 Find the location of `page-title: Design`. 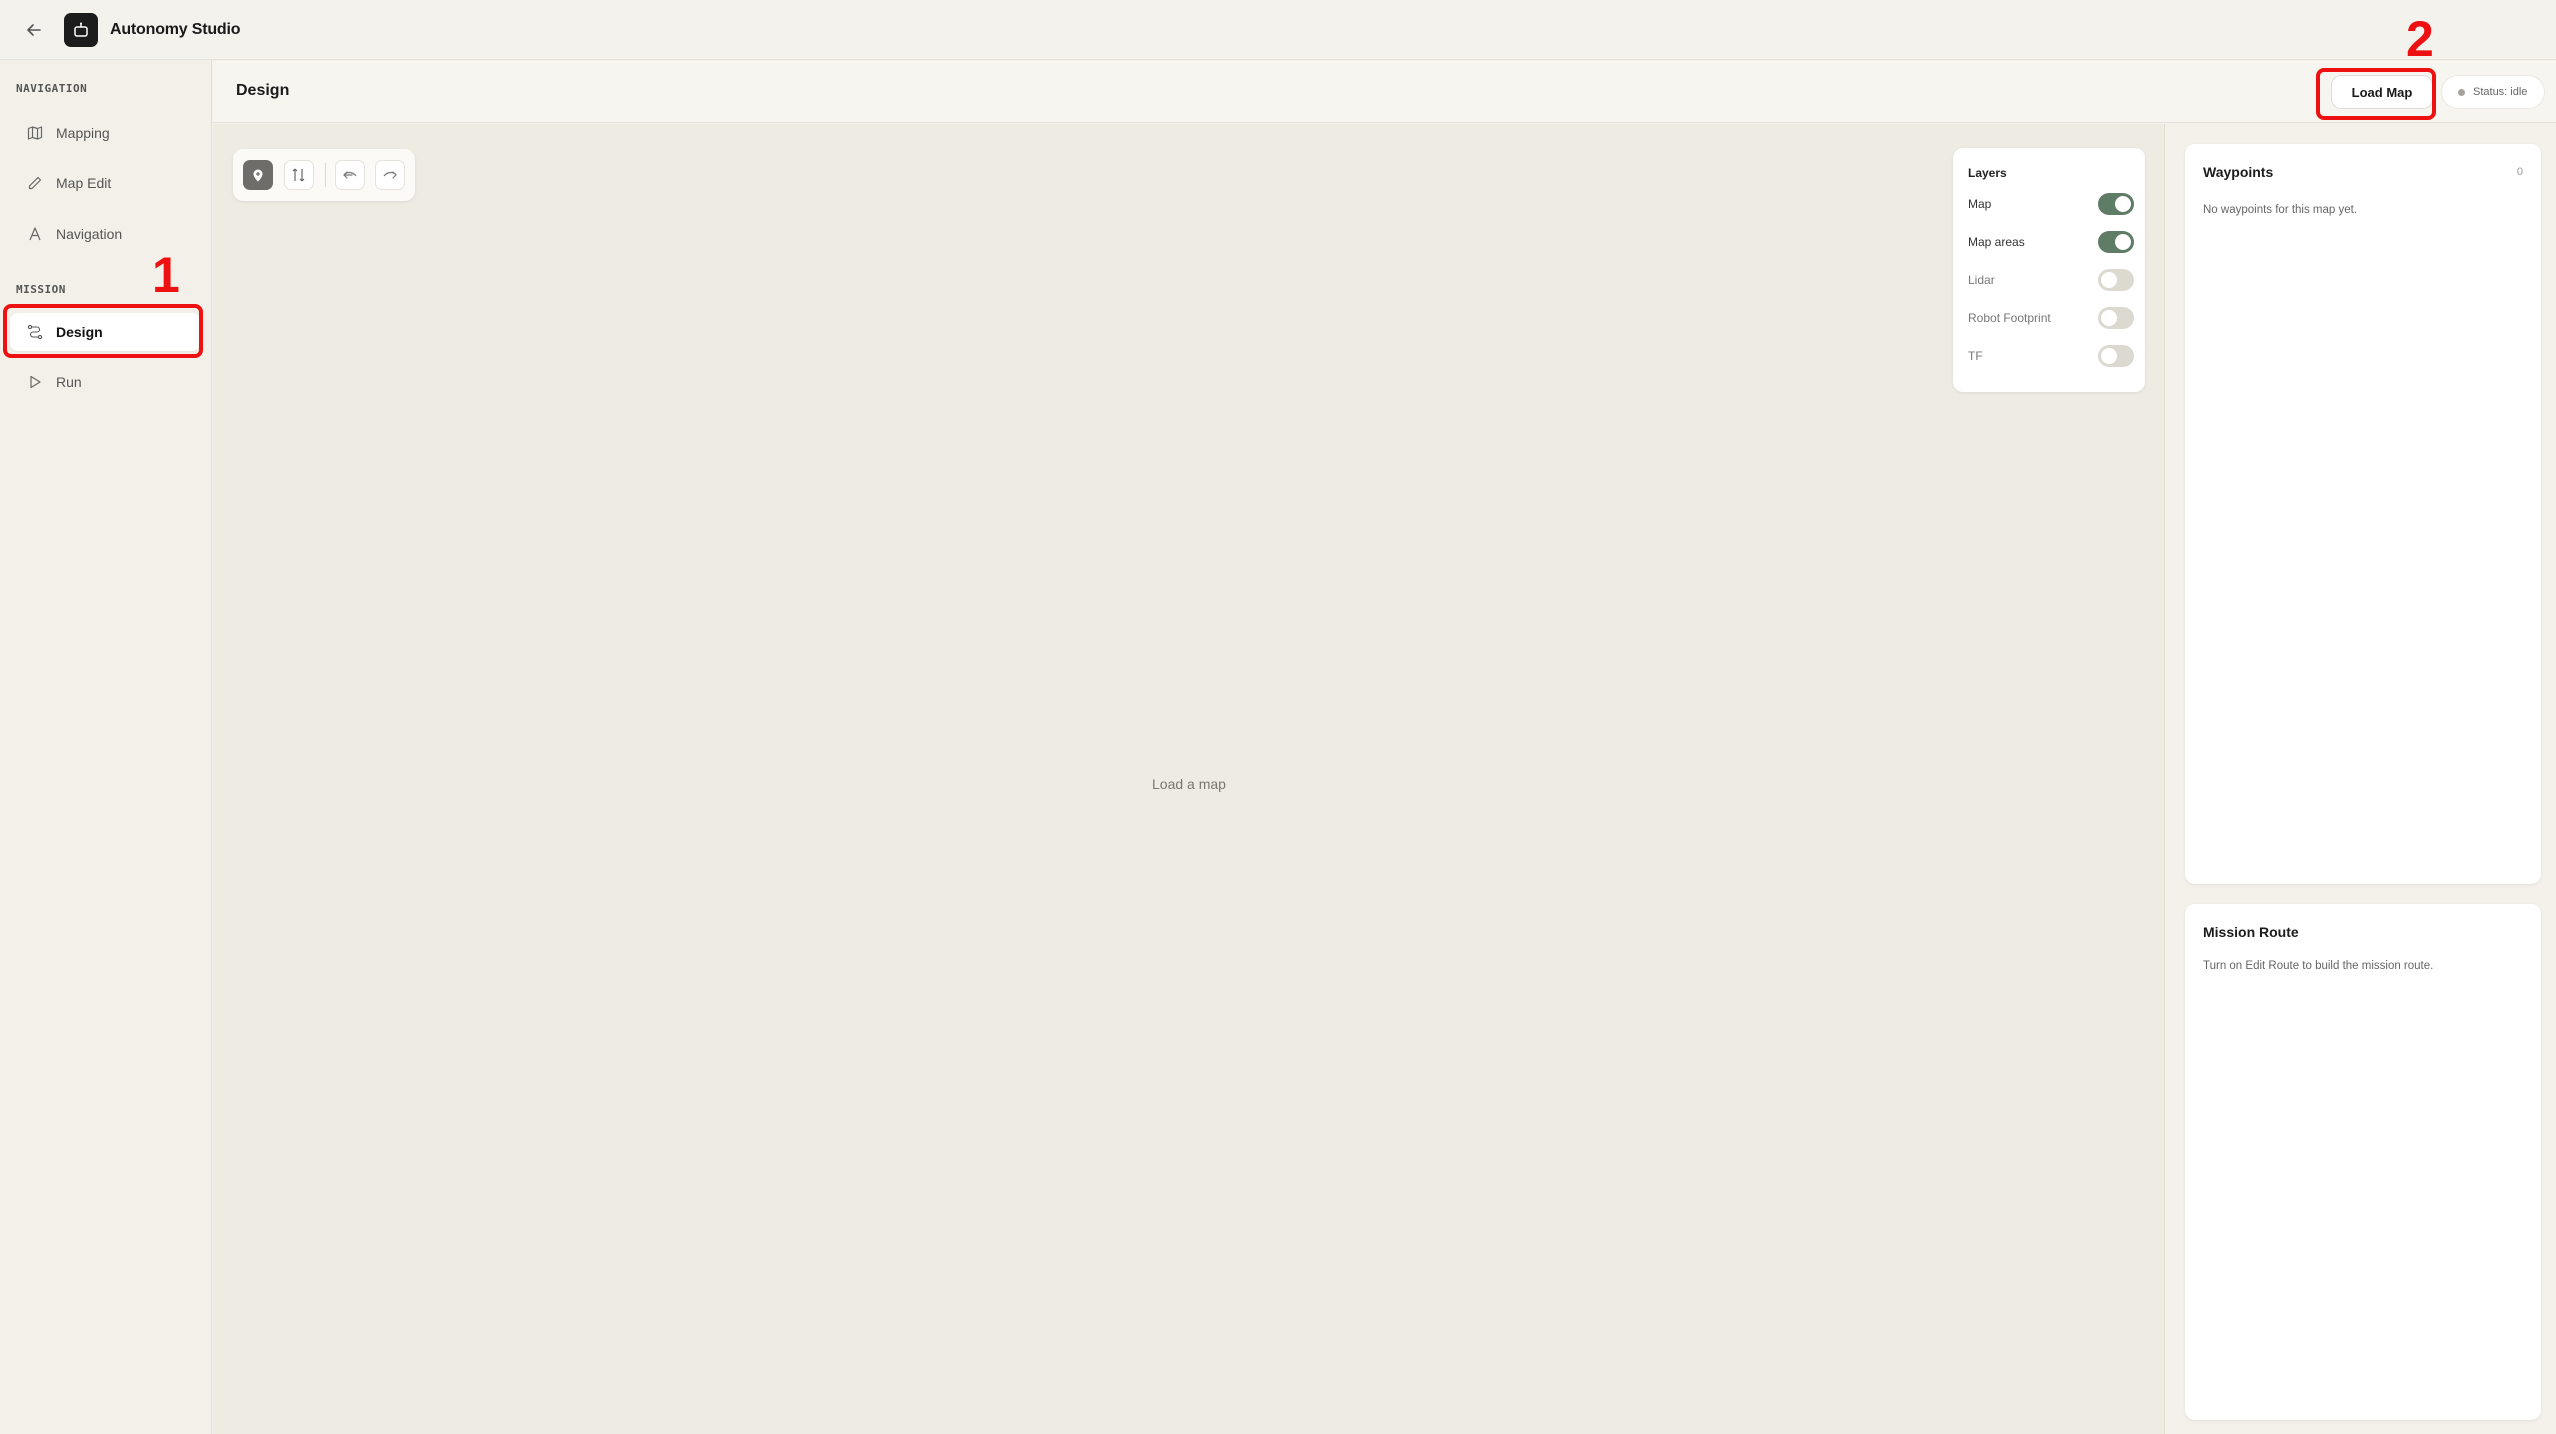

page-title: Design is located at coordinates (263, 90).